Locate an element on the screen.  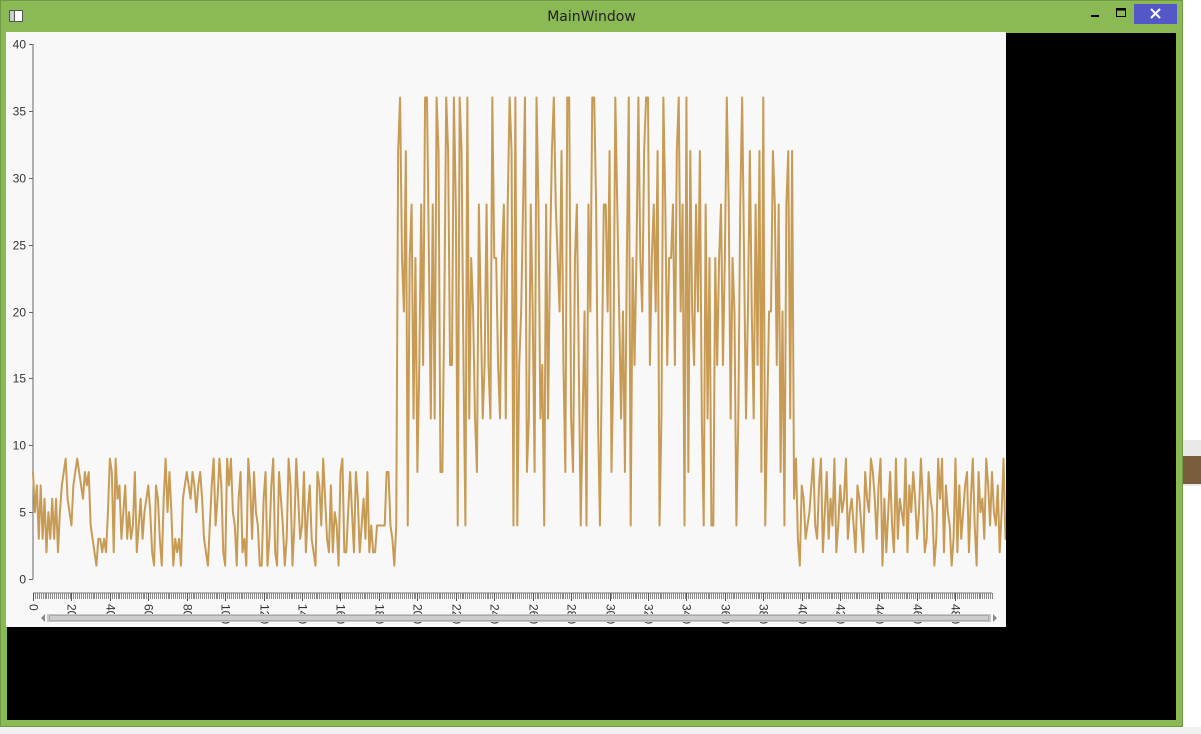
y-tick-label: 15 is located at coordinates (20, 379).